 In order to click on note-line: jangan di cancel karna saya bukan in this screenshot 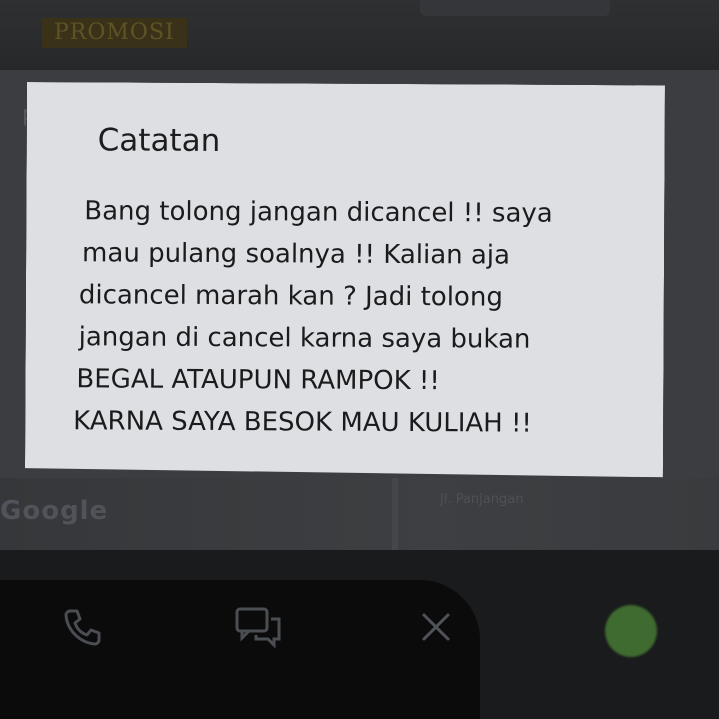, I will do `click(304, 338)`.